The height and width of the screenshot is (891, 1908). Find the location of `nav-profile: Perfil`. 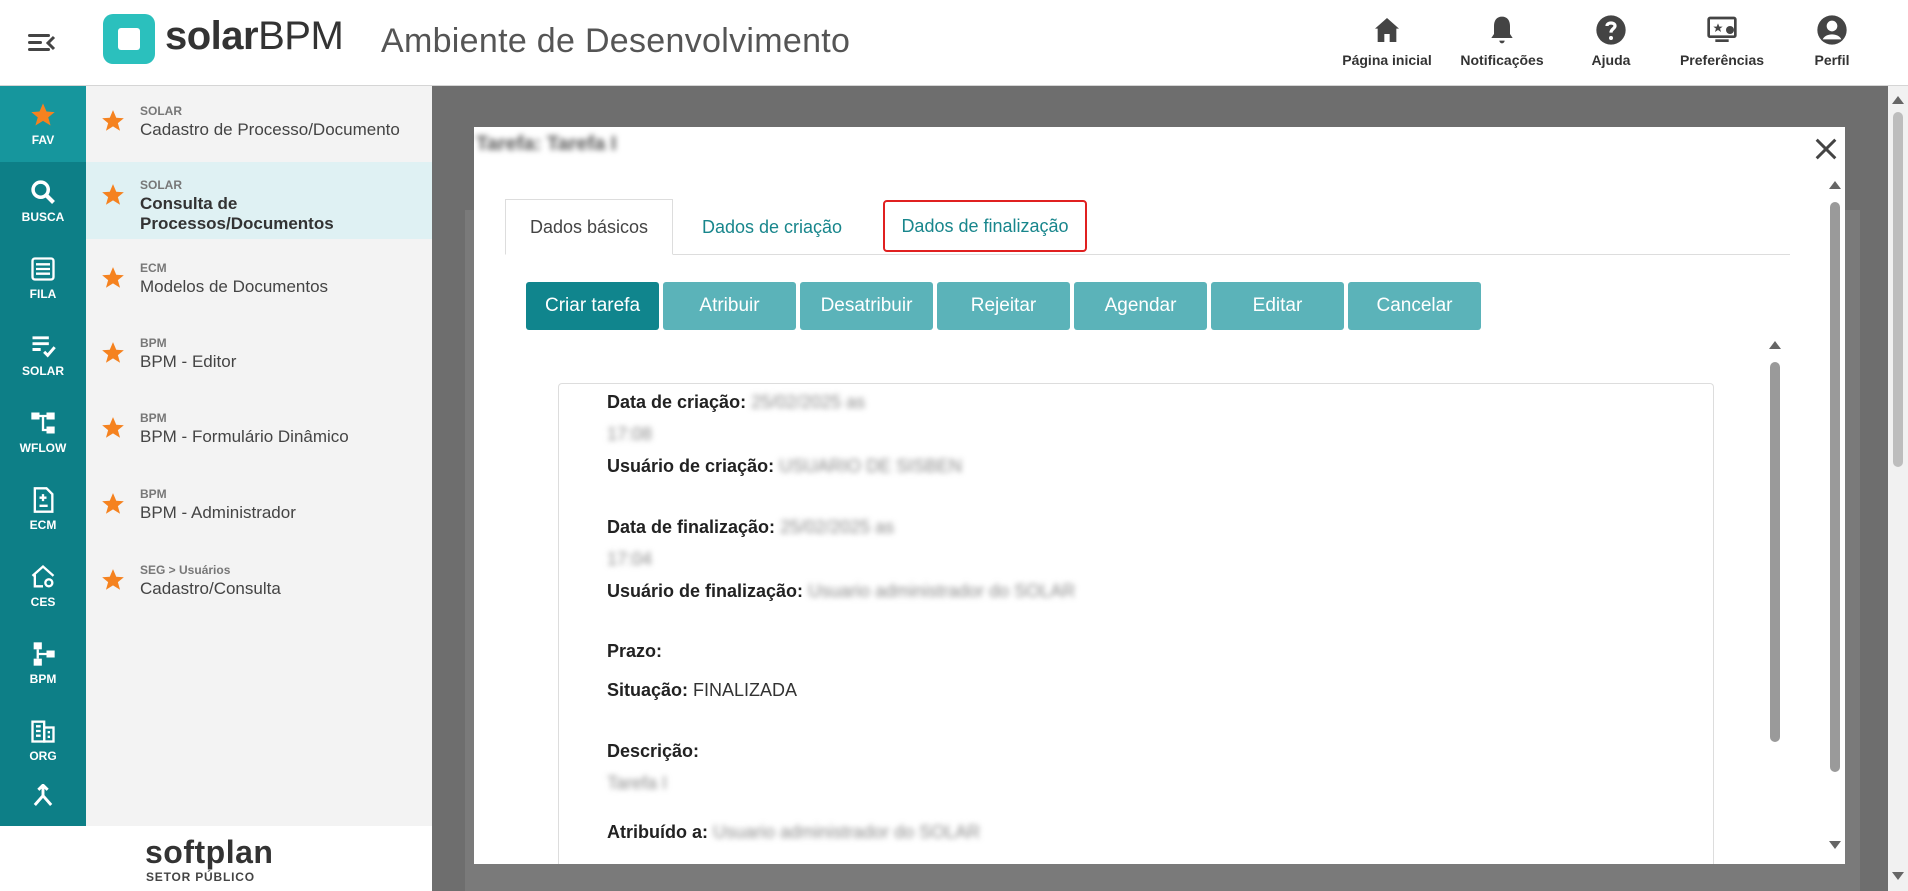

nav-profile: Perfil is located at coordinates (1832, 41).